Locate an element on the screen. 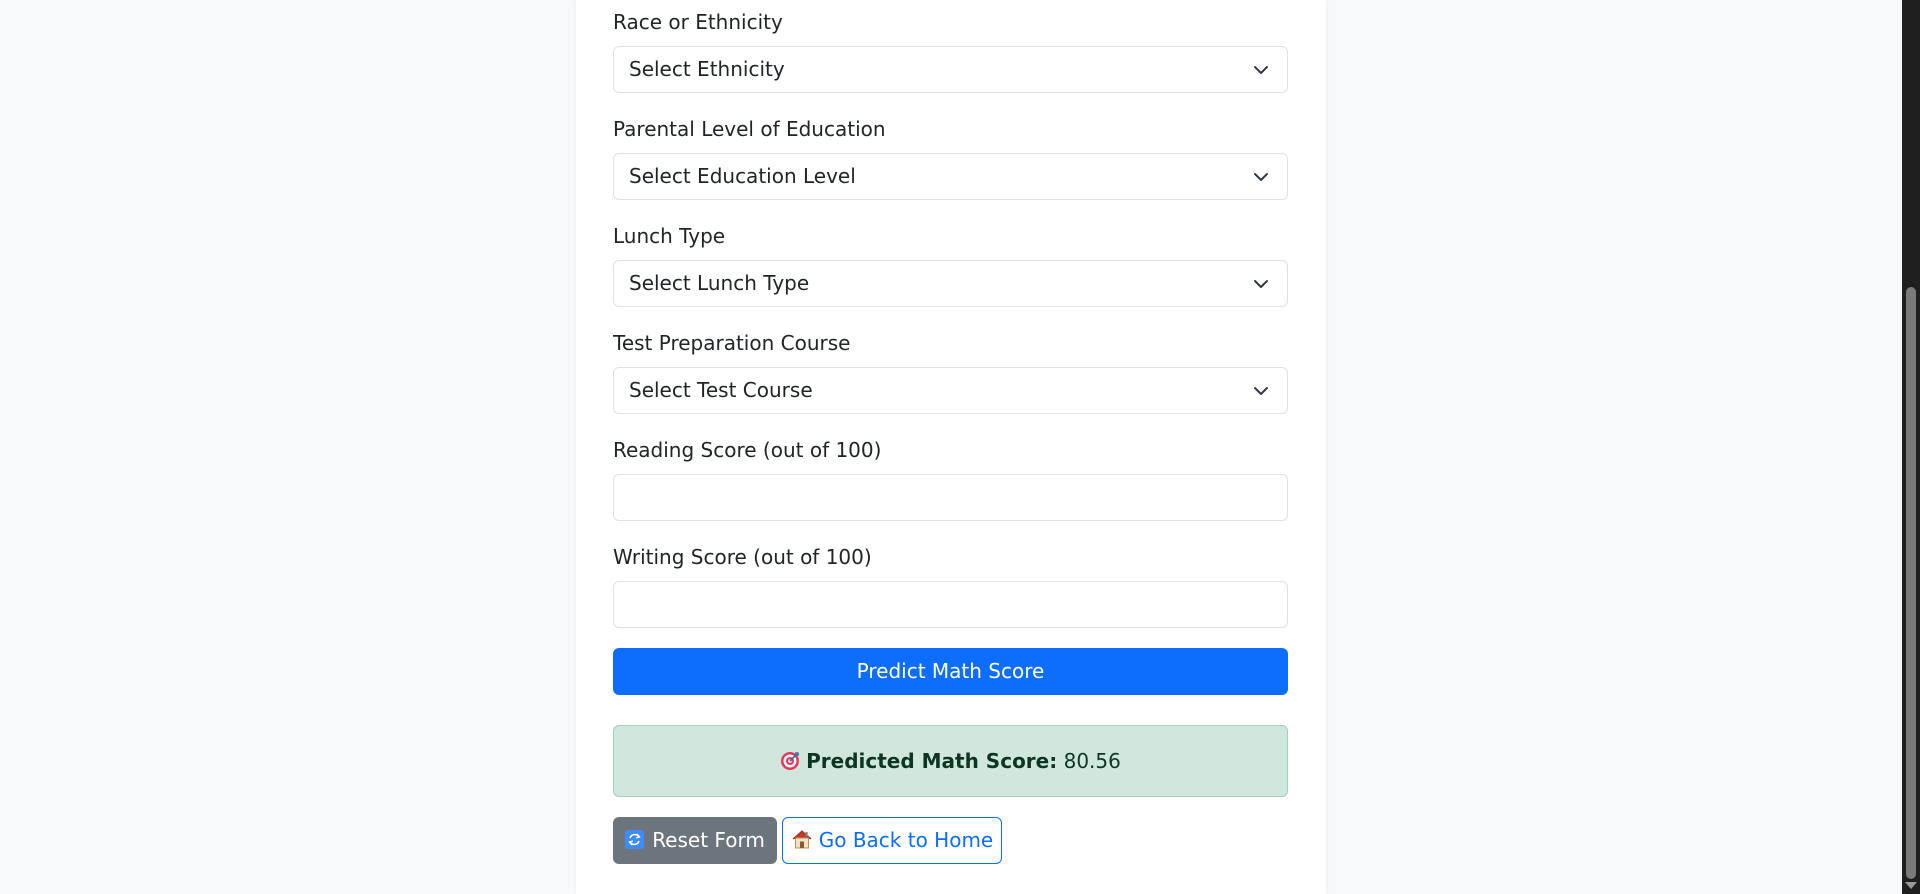  reset-button: Reset Form is located at coordinates (695, 840).